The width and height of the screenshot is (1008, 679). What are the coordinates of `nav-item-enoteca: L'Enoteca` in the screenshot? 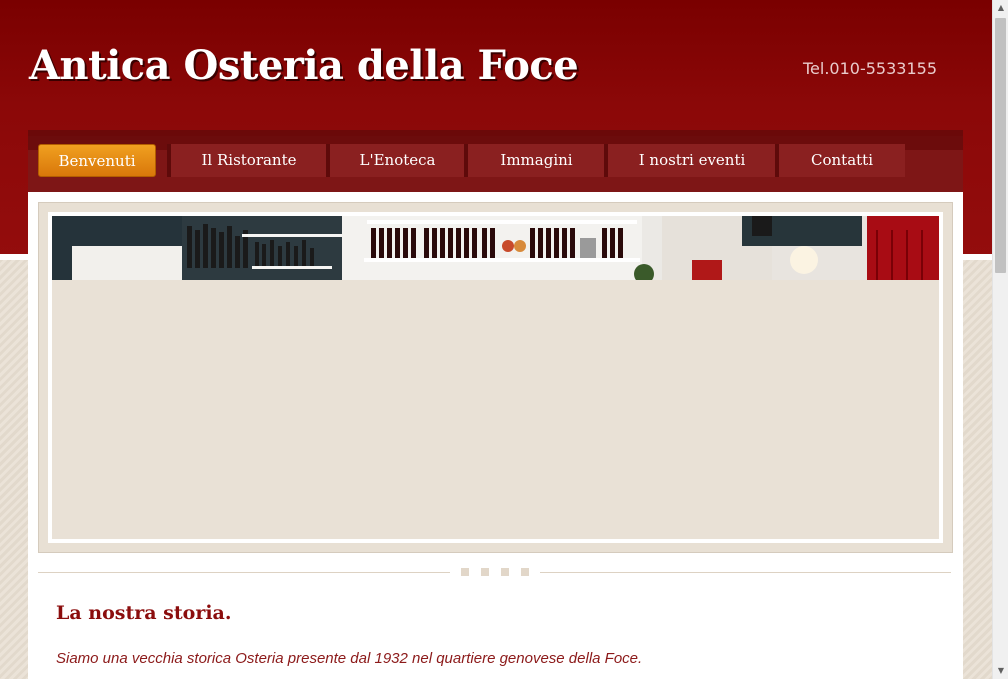 It's located at (395, 160).